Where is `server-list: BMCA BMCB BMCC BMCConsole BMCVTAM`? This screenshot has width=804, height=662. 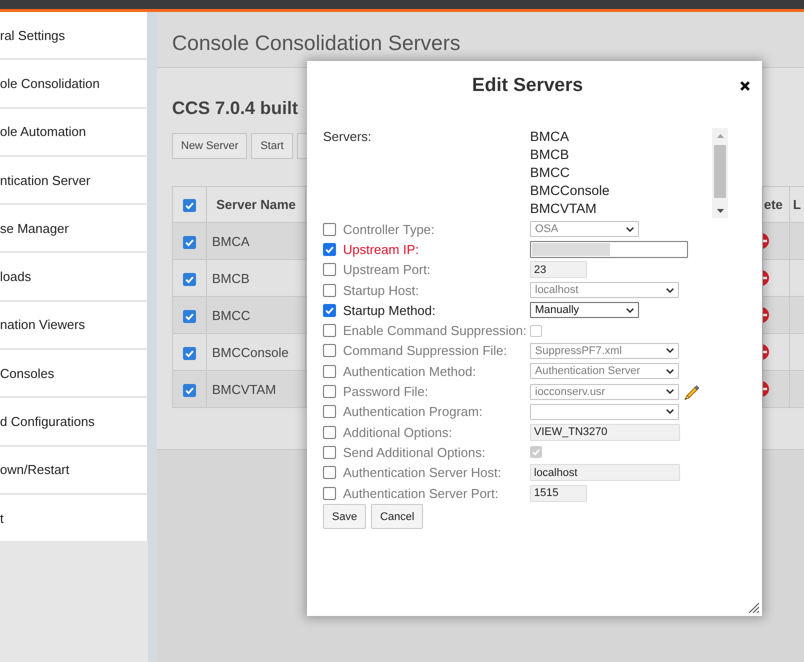 server-list: BMCA BMCB BMCC BMCConsole BMCVTAM is located at coordinates (629, 173).